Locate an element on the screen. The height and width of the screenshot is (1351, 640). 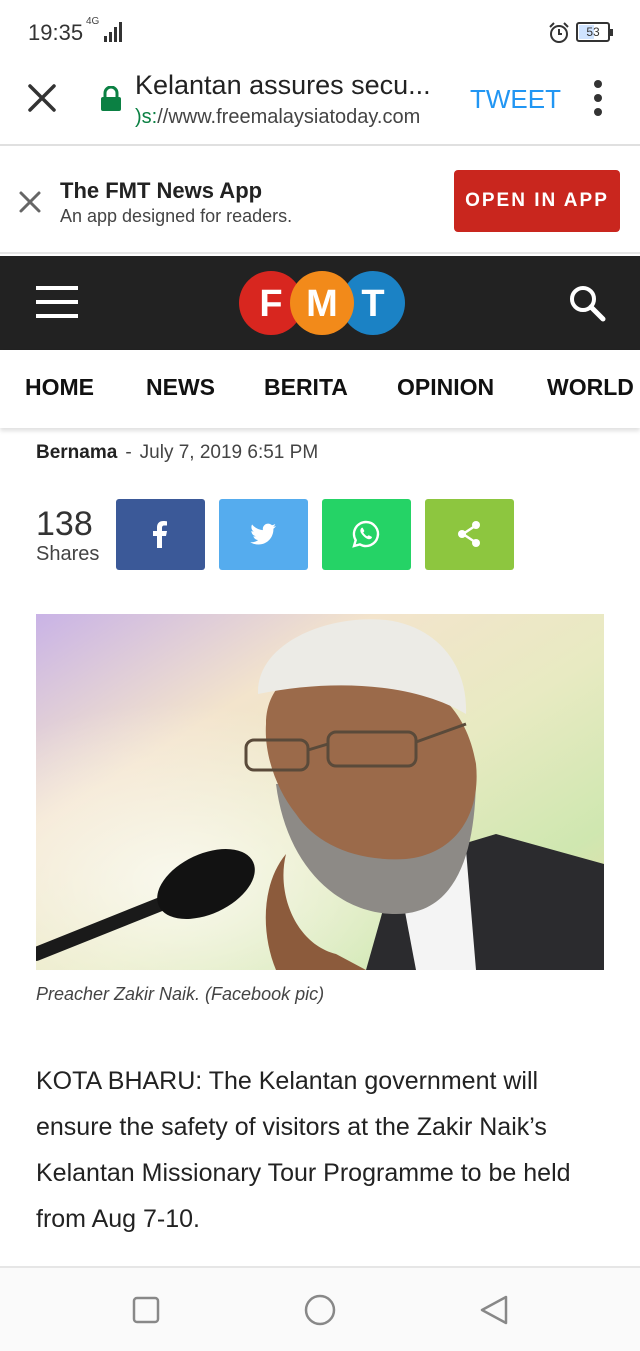
photo-caption: Preacher Zakir Naik. (Facebook pic) is located at coordinates (180, 994).